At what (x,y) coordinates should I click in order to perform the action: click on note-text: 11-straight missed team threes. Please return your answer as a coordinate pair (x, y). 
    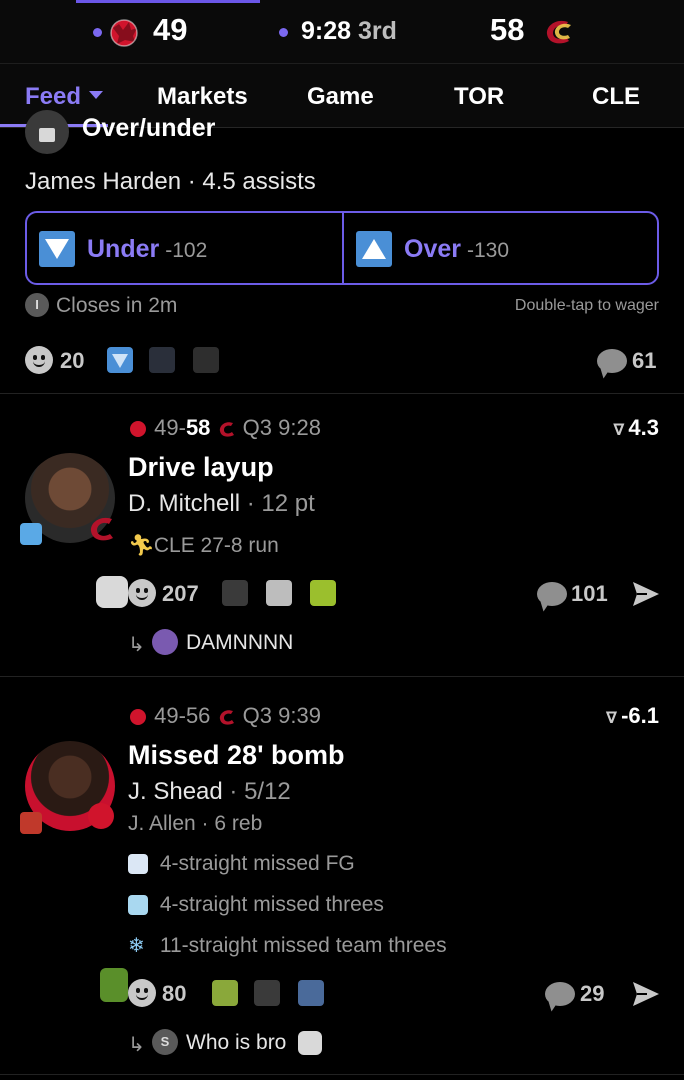
    Looking at the image, I should click on (303, 945).